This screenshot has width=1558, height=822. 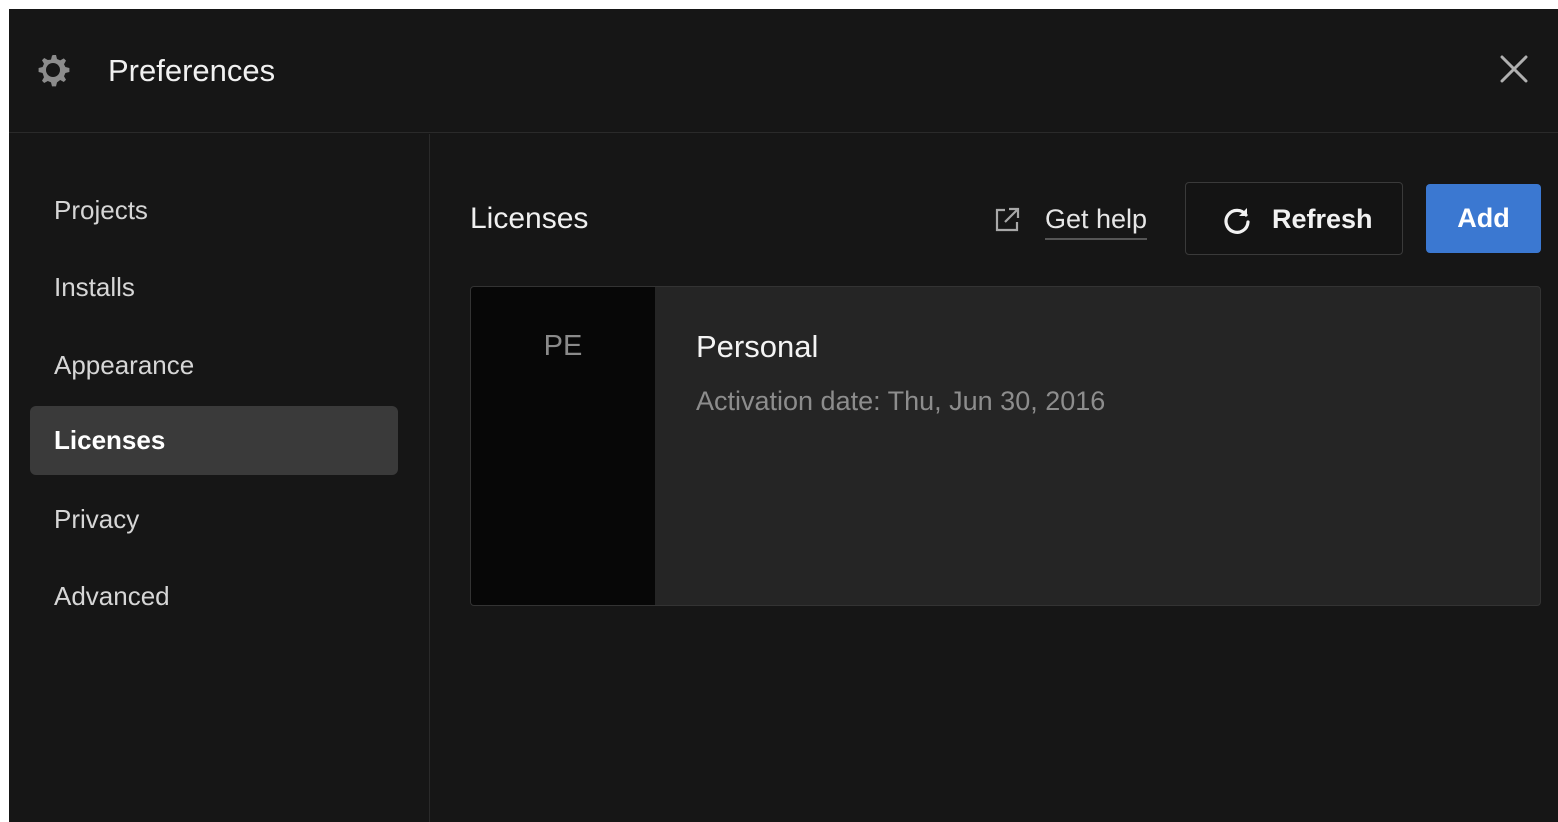 What do you see at coordinates (214, 519) in the screenshot?
I see `sidebar-item-privacy: Privacy` at bounding box center [214, 519].